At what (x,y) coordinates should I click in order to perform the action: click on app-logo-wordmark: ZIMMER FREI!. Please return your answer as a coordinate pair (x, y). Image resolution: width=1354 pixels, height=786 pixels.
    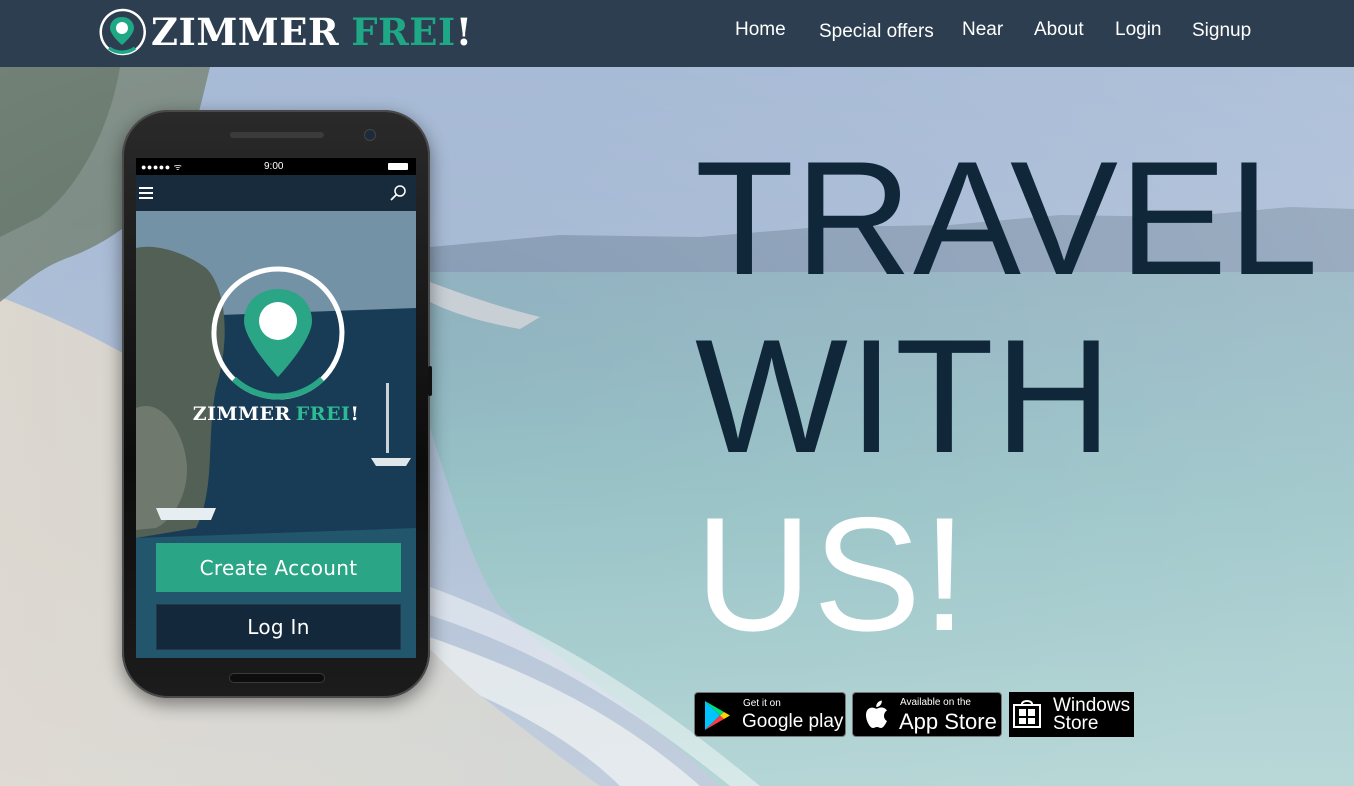
    Looking at the image, I should click on (276, 414).